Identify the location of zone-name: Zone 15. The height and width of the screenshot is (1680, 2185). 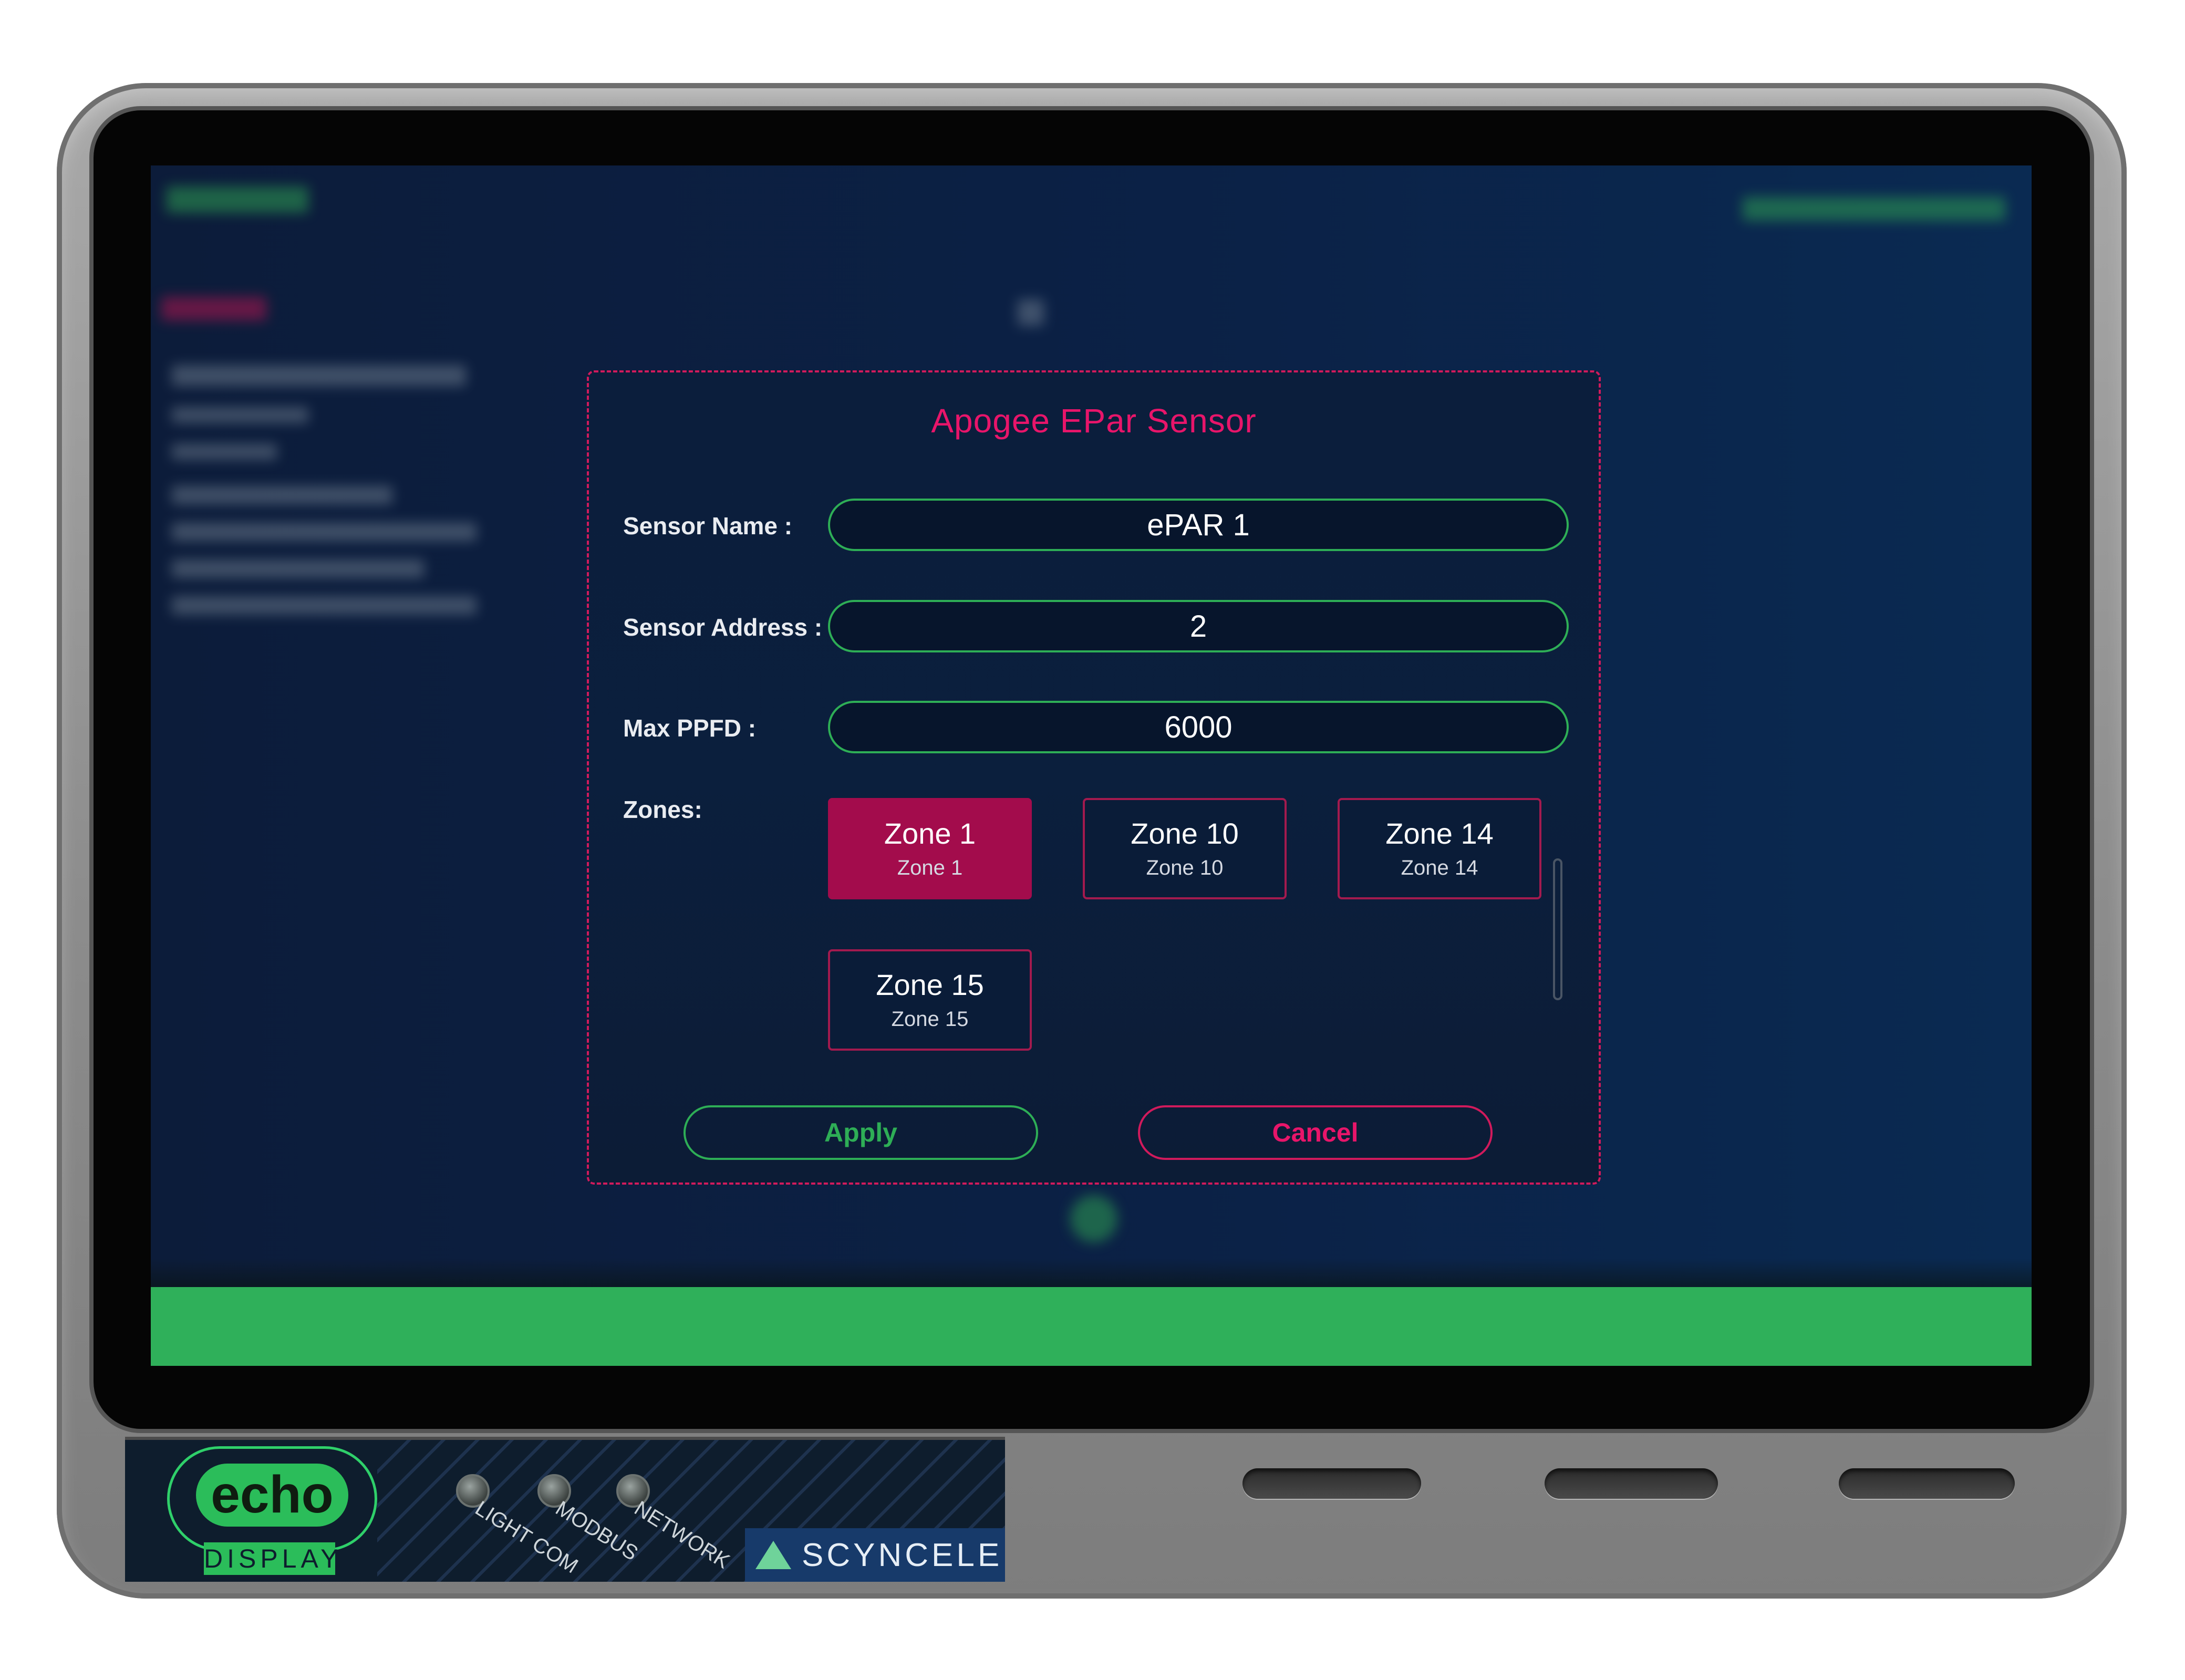
(930, 985).